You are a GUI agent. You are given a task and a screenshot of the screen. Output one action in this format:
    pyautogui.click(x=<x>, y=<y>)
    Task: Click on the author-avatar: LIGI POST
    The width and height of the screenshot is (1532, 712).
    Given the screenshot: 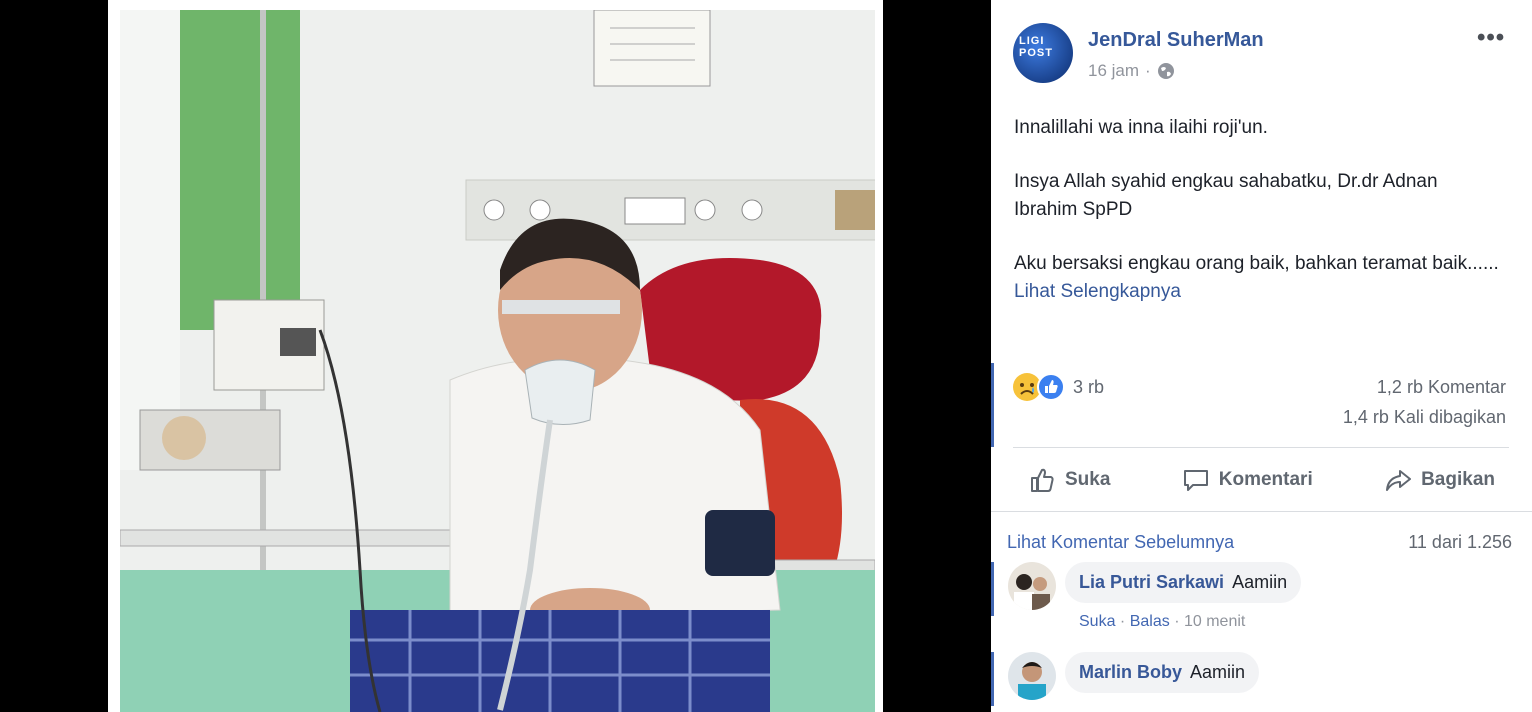 What is the action you would take?
    pyautogui.click(x=1043, y=53)
    